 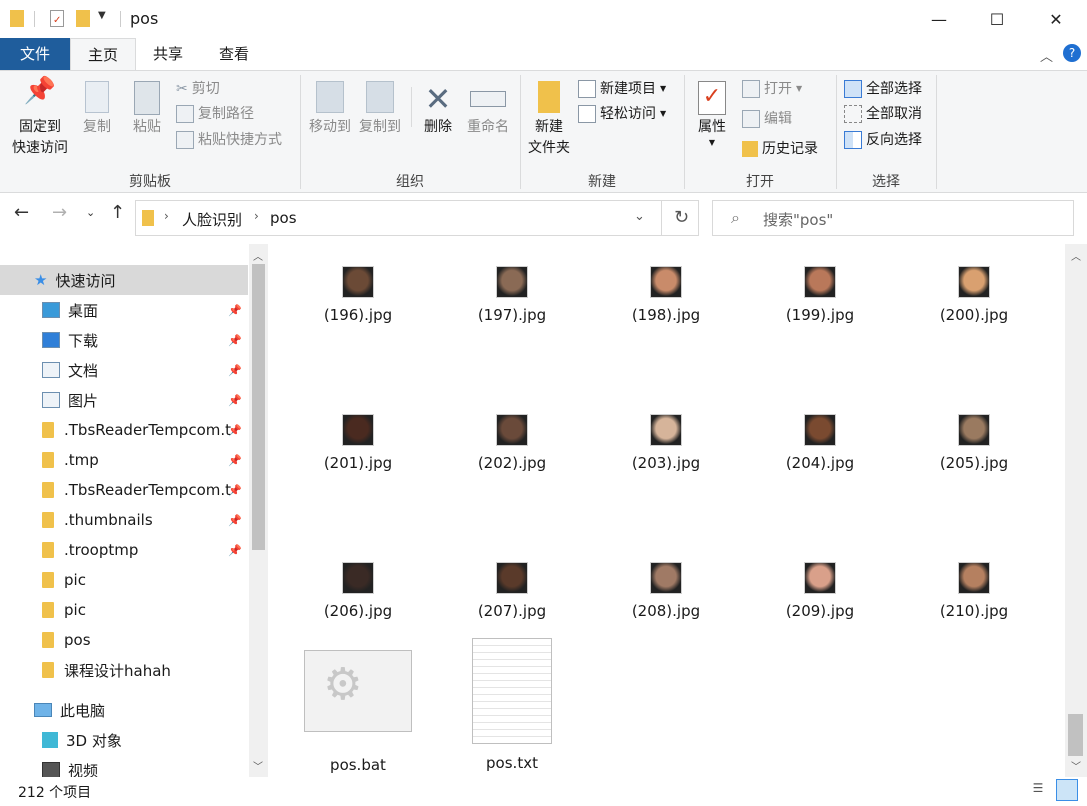 What do you see at coordinates (124, 370) in the screenshot?
I see `nav-item: 文档 📌` at bounding box center [124, 370].